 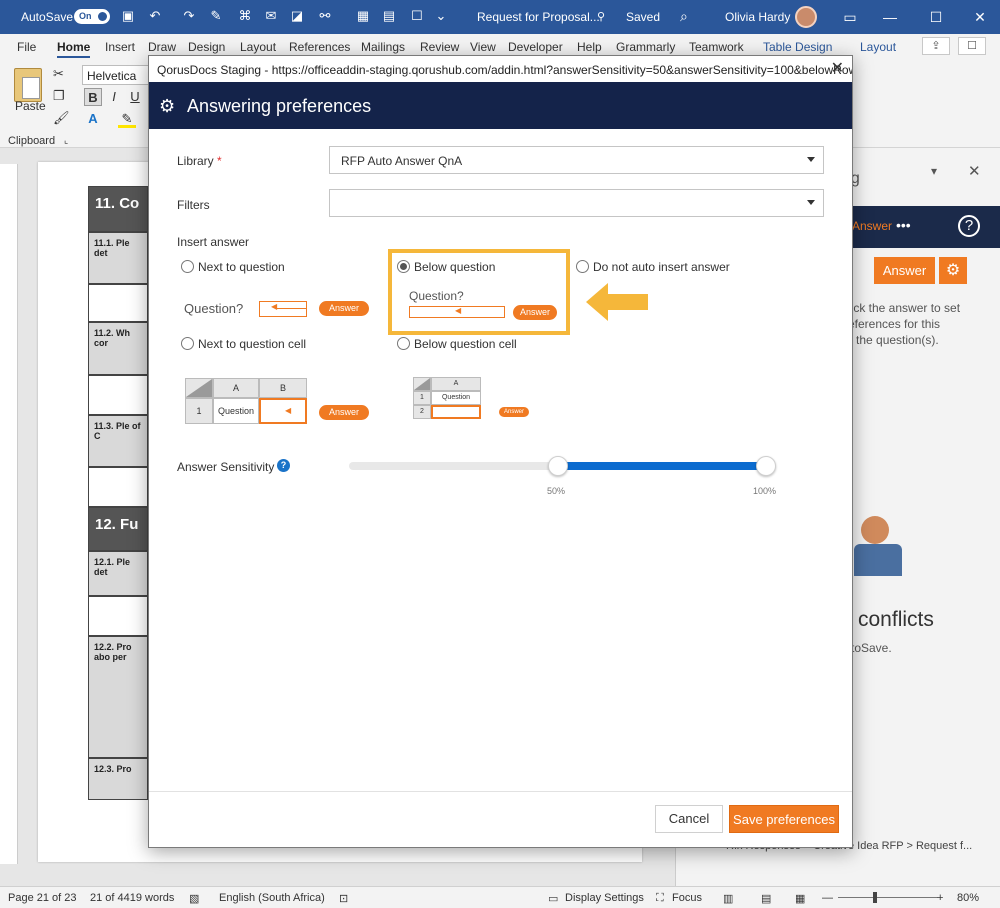 What do you see at coordinates (980, 17) in the screenshot?
I see `close-icon: ✕` at bounding box center [980, 17].